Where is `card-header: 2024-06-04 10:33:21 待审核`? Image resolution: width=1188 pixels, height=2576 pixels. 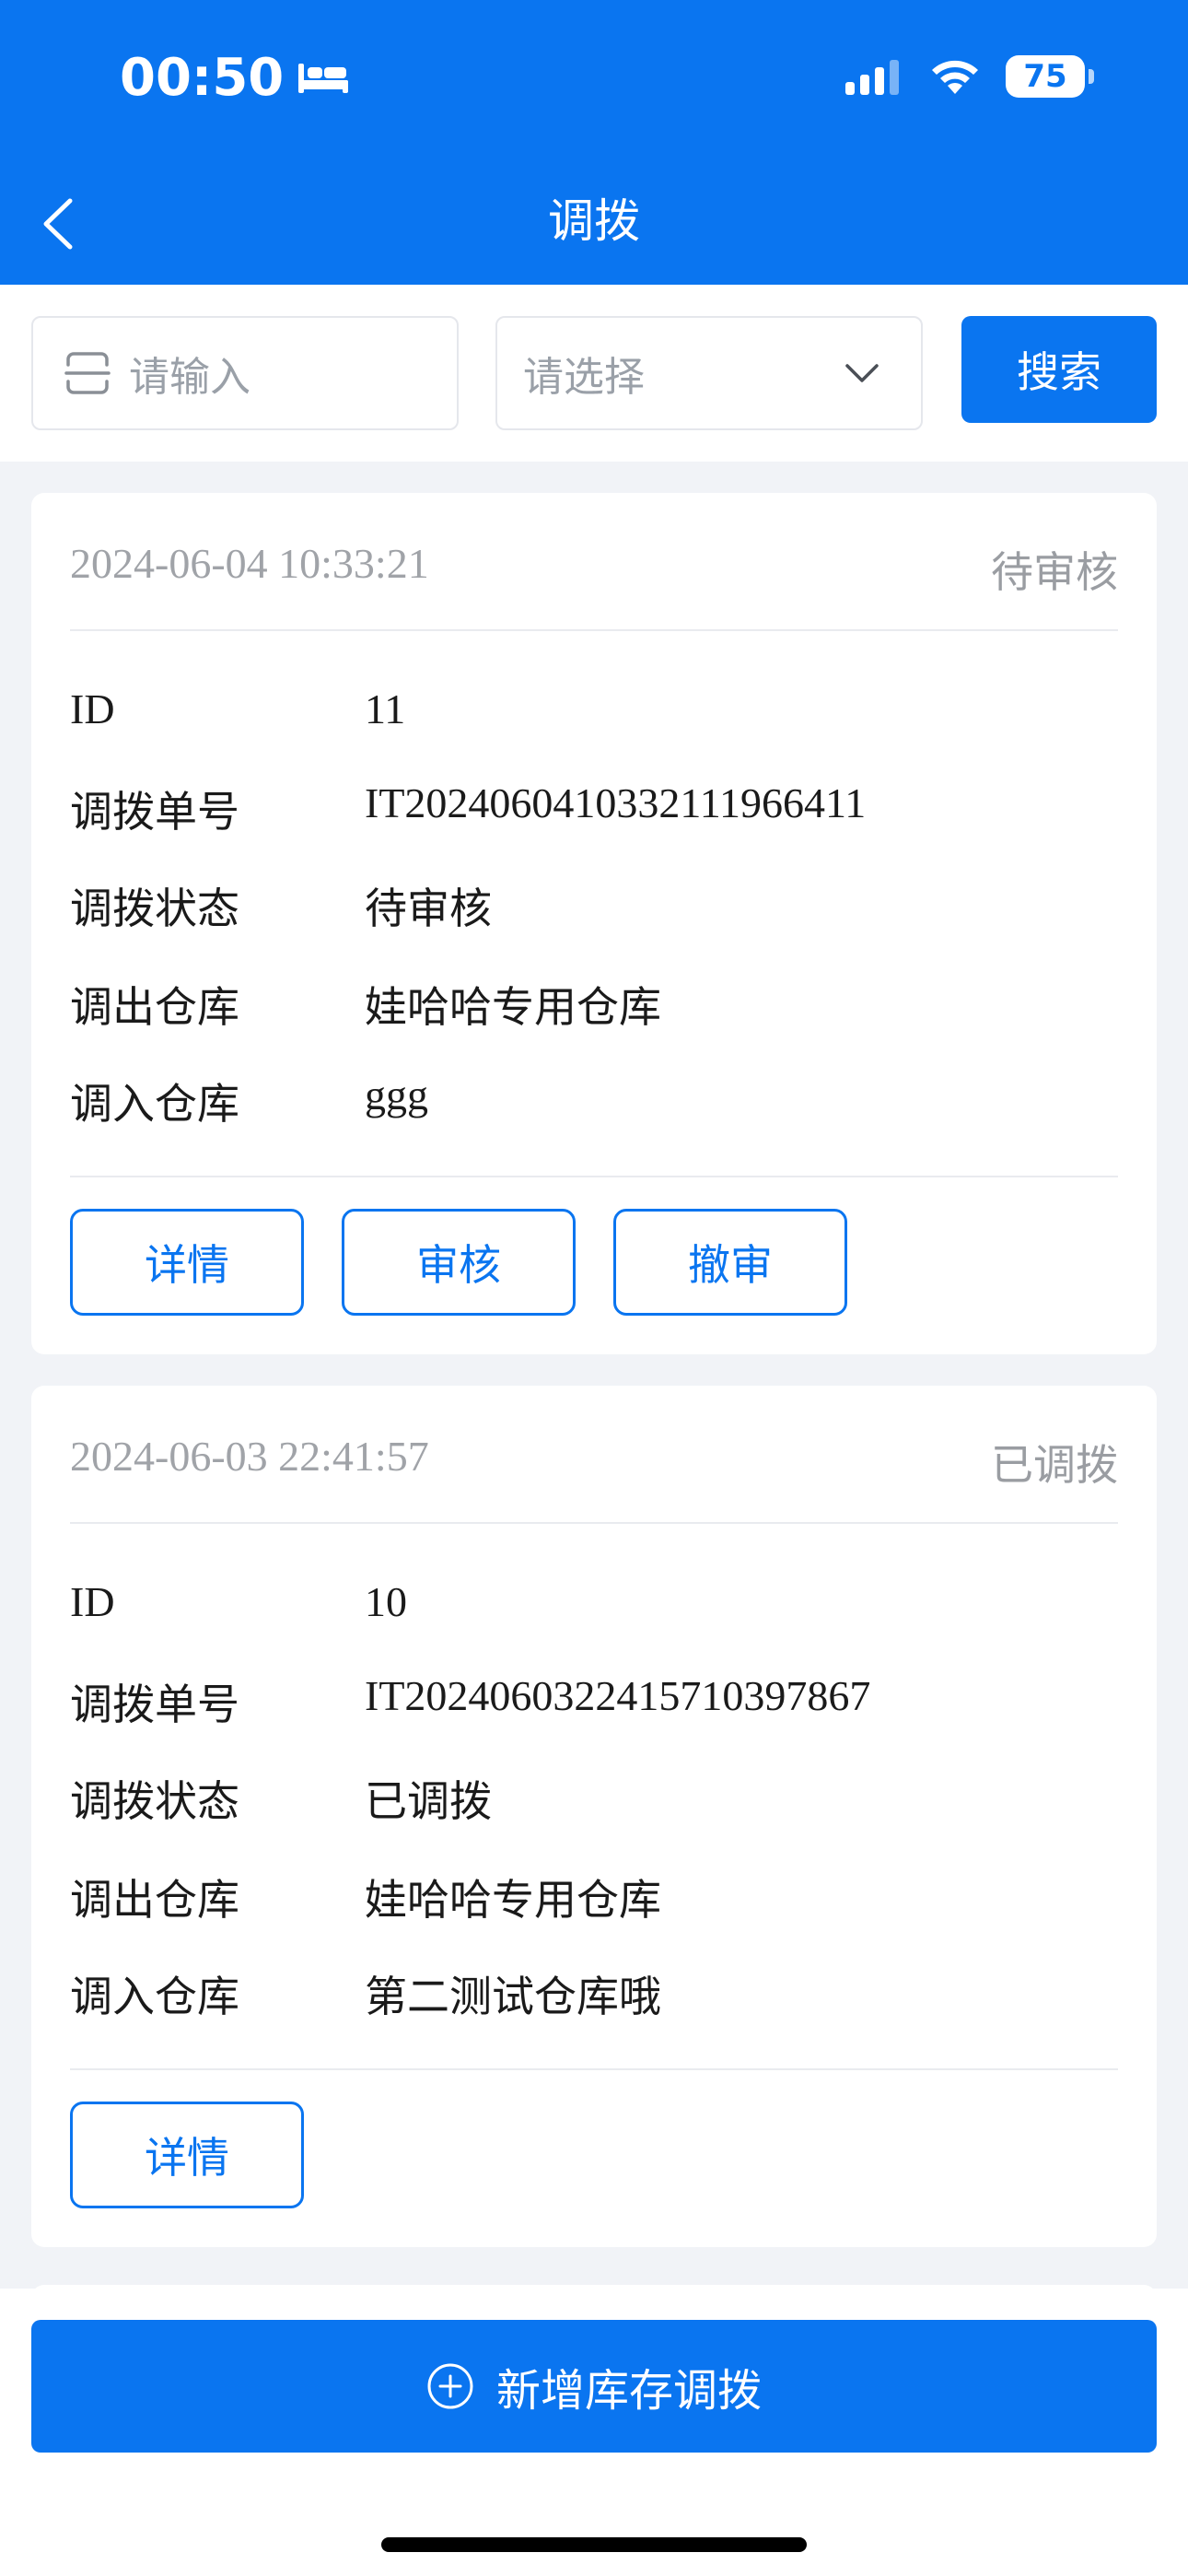
card-header: 2024-06-04 10:33:21 待审核 is located at coordinates (594, 571).